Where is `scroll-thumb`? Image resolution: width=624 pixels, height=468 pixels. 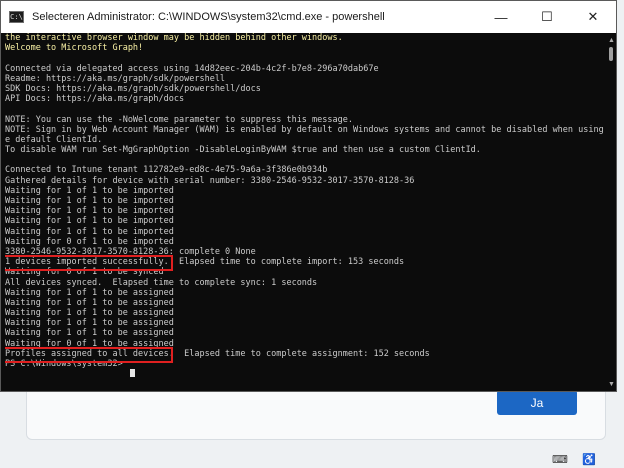 scroll-thumb is located at coordinates (611, 54).